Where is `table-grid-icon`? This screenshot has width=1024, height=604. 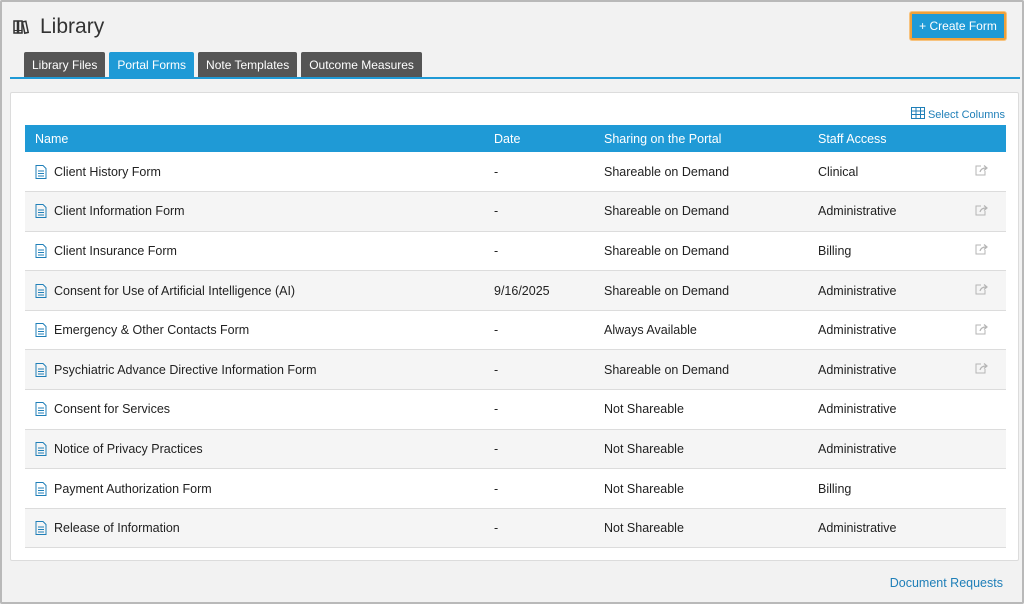
table-grid-icon is located at coordinates (917, 114).